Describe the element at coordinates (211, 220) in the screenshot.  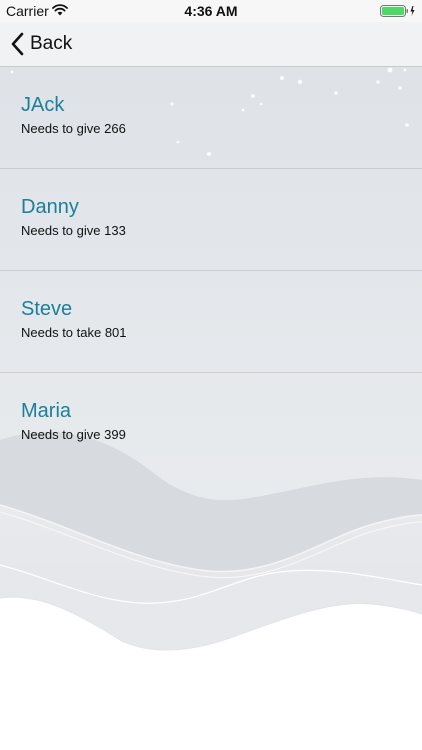
I see `list-item: Danny Needs to give 133` at that location.